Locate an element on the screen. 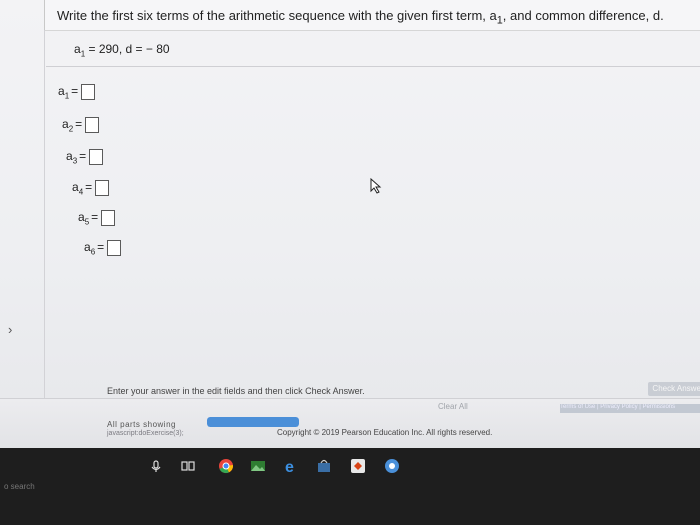 The image size is (700, 525). term-row-3: a3 = is located at coordinates (85, 157).